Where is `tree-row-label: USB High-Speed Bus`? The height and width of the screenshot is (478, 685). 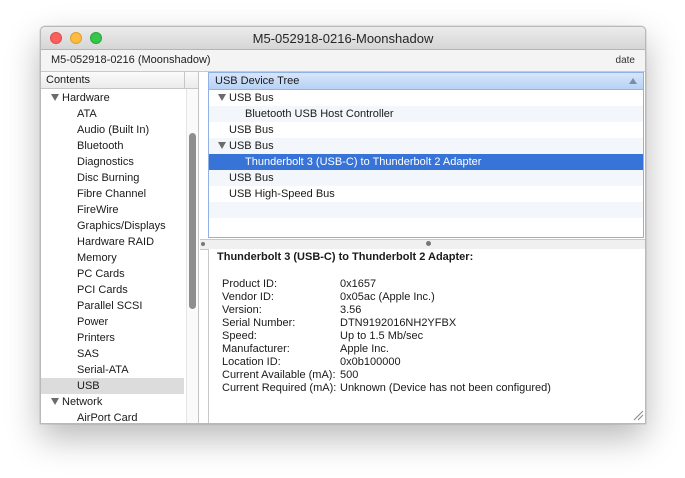 tree-row-label: USB High-Speed Bus is located at coordinates (282, 194).